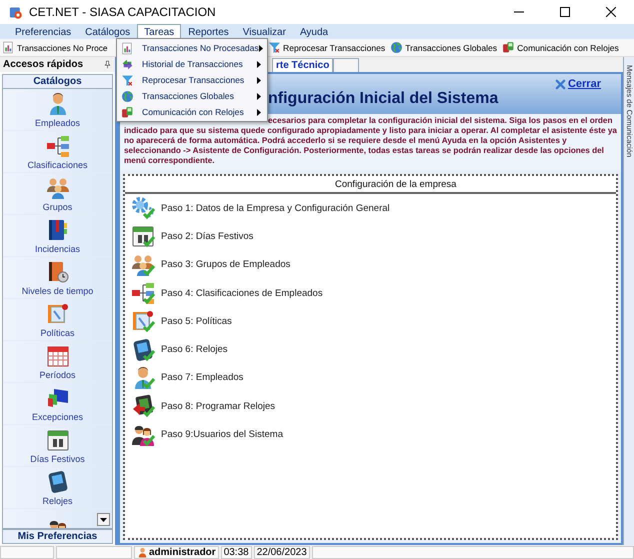 This screenshot has height=559, width=634. What do you see at coordinates (182, 552) in the screenshot?
I see `status-user: administrador` at bounding box center [182, 552].